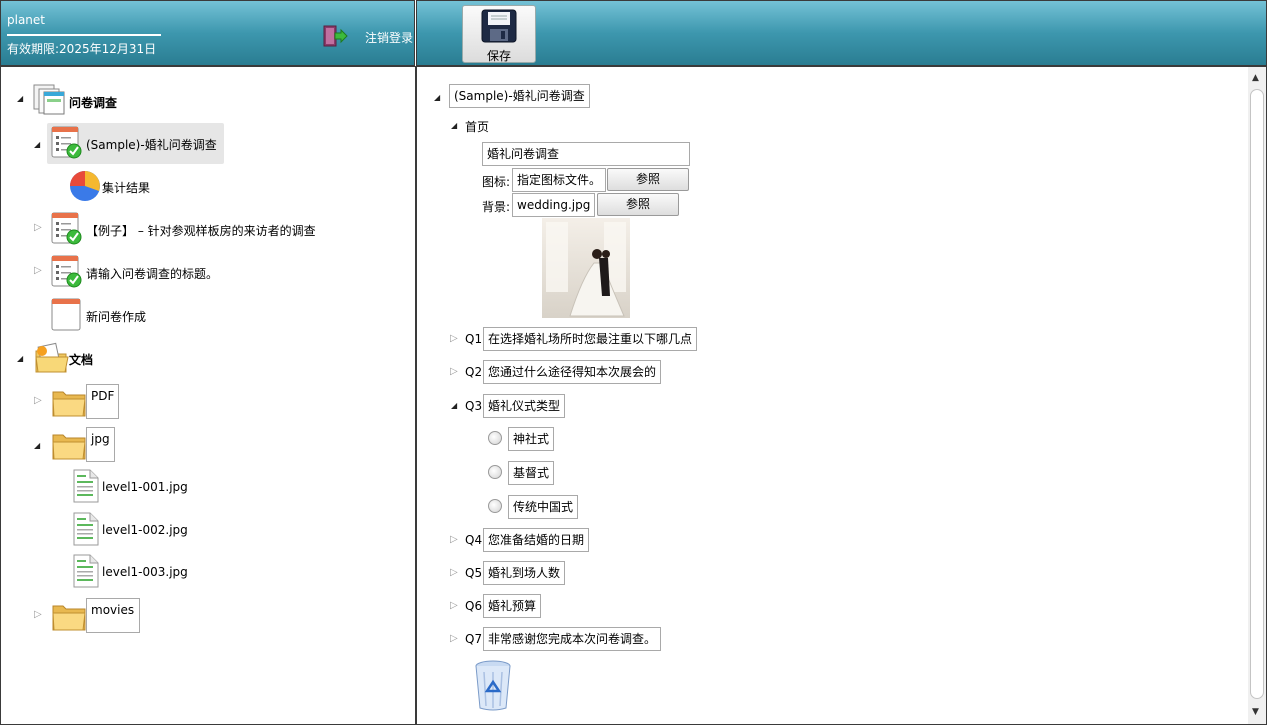 This screenshot has width=1267, height=725. What do you see at coordinates (586, 154) in the screenshot?
I see `home-title-input: 婚礼问卷调查` at bounding box center [586, 154].